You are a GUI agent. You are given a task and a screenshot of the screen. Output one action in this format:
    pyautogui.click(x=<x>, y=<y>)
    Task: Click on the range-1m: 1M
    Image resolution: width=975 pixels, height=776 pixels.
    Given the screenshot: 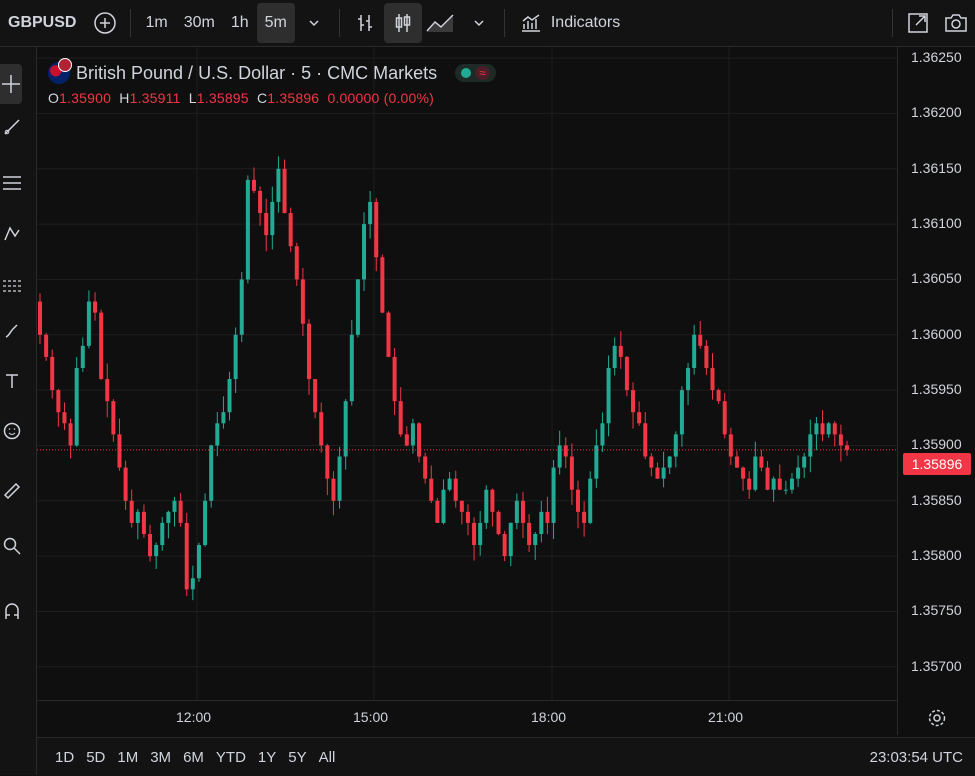 What is the action you would take?
    pyautogui.click(x=127, y=757)
    